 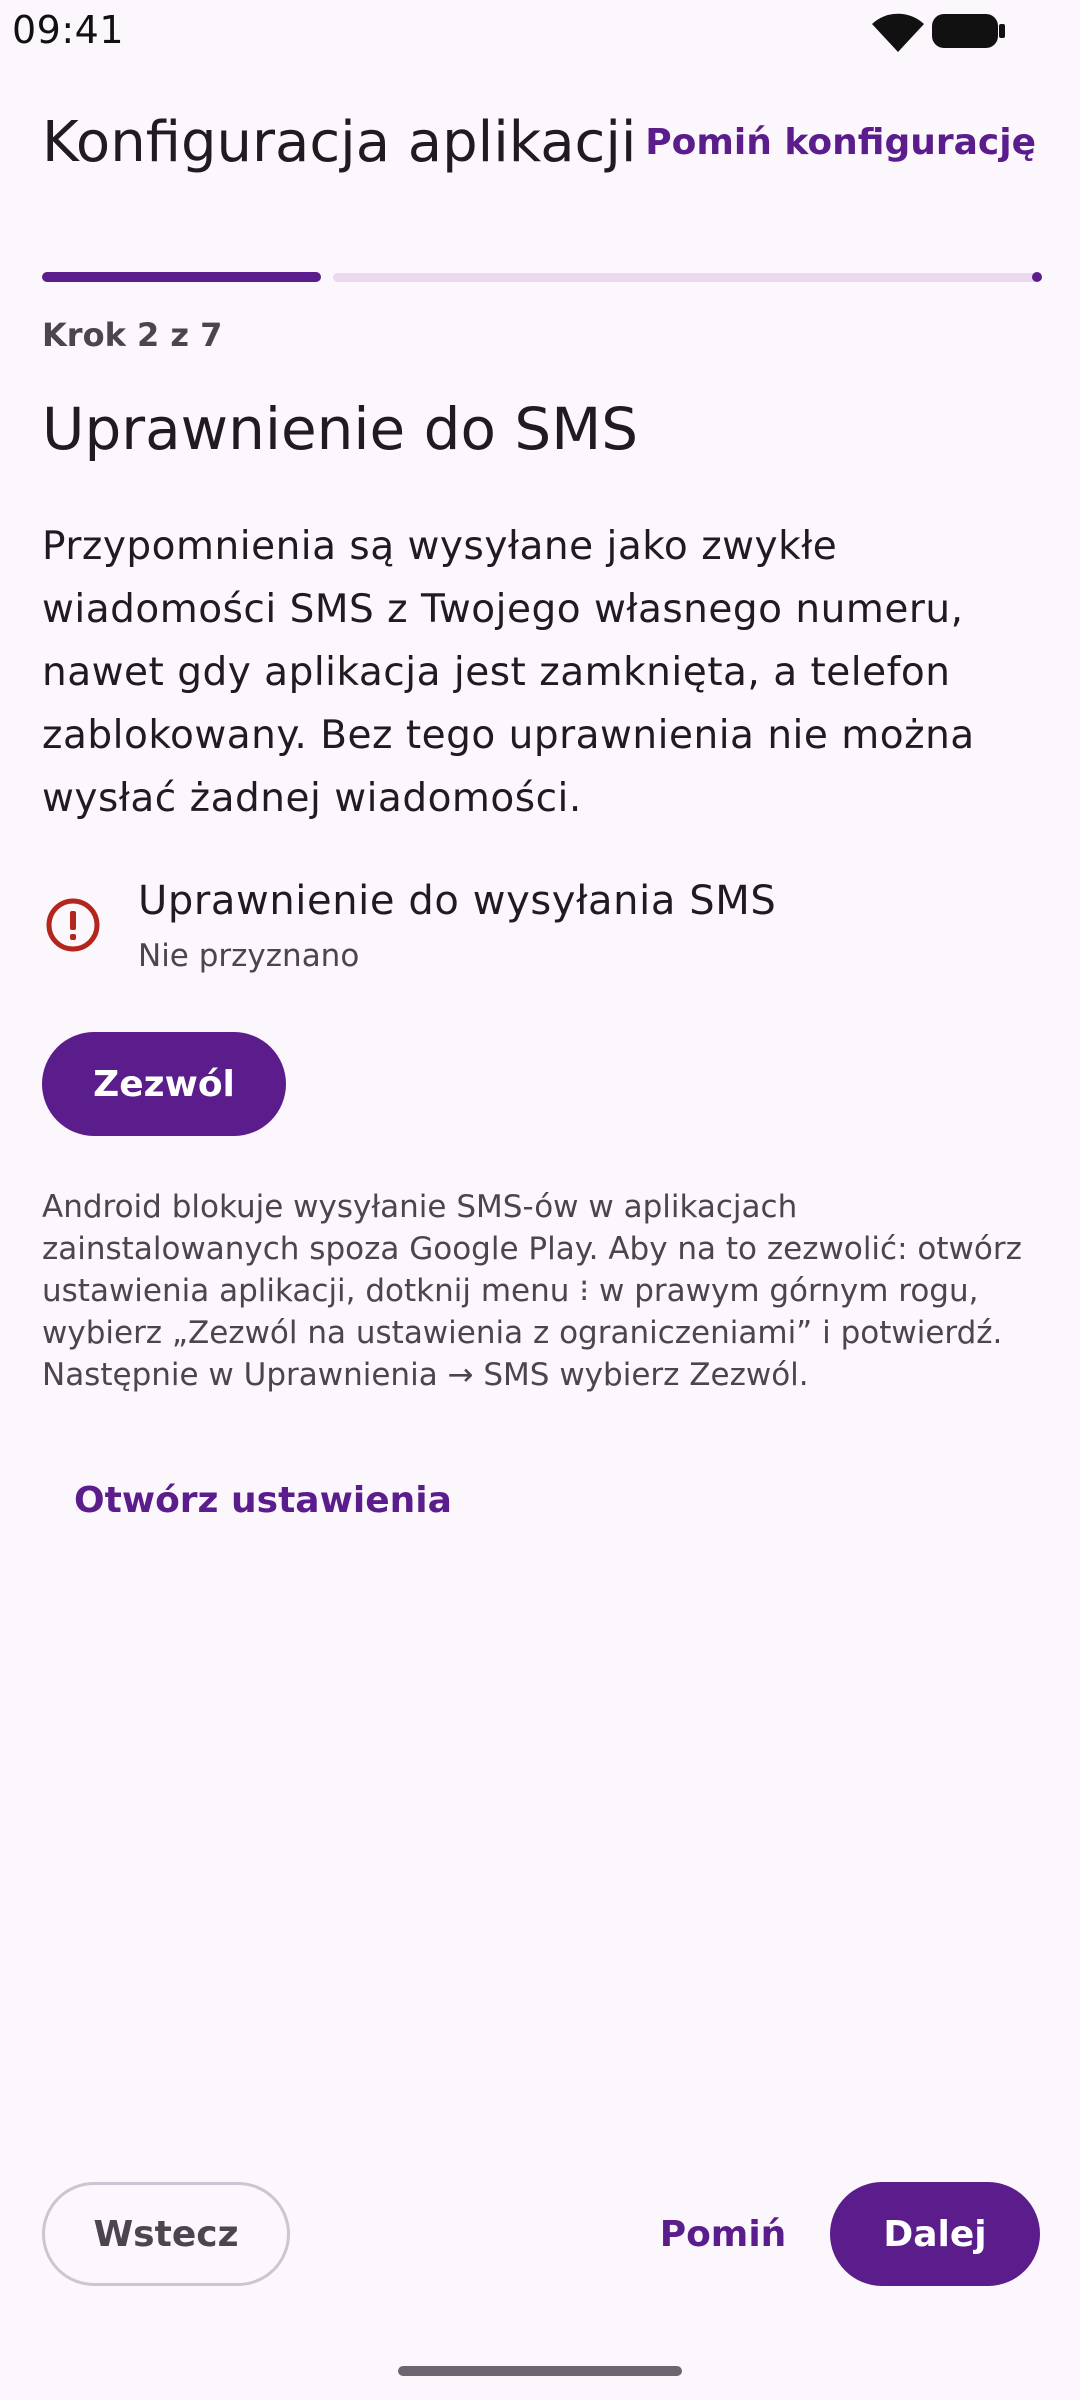 What do you see at coordinates (73, 925) in the screenshot?
I see `alert-circle-icon` at bounding box center [73, 925].